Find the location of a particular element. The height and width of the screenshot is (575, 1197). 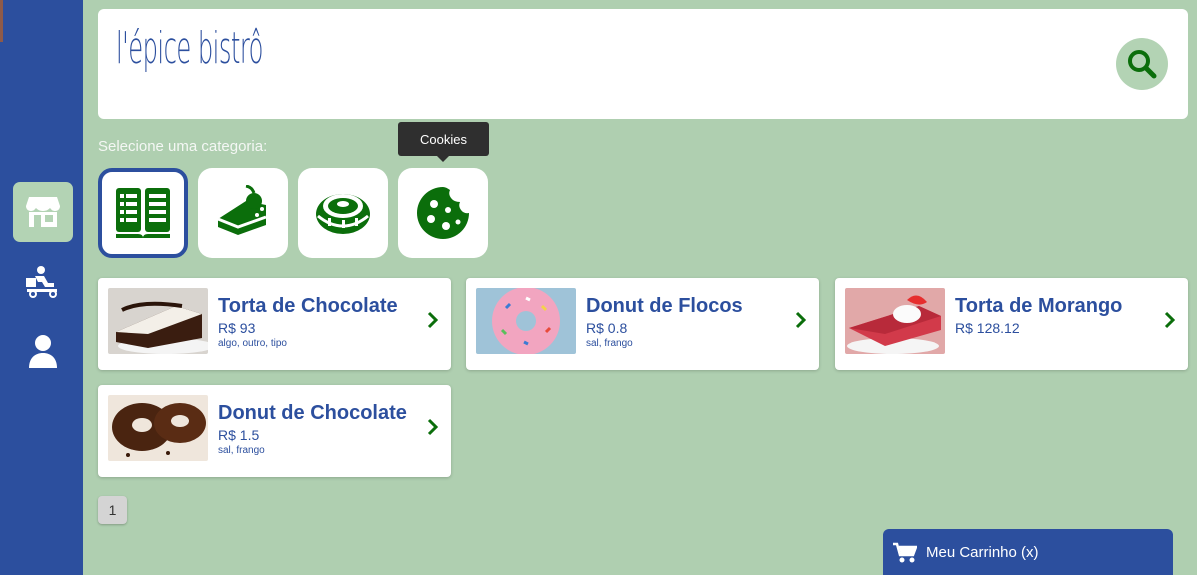

category-cakes is located at coordinates (243, 213).